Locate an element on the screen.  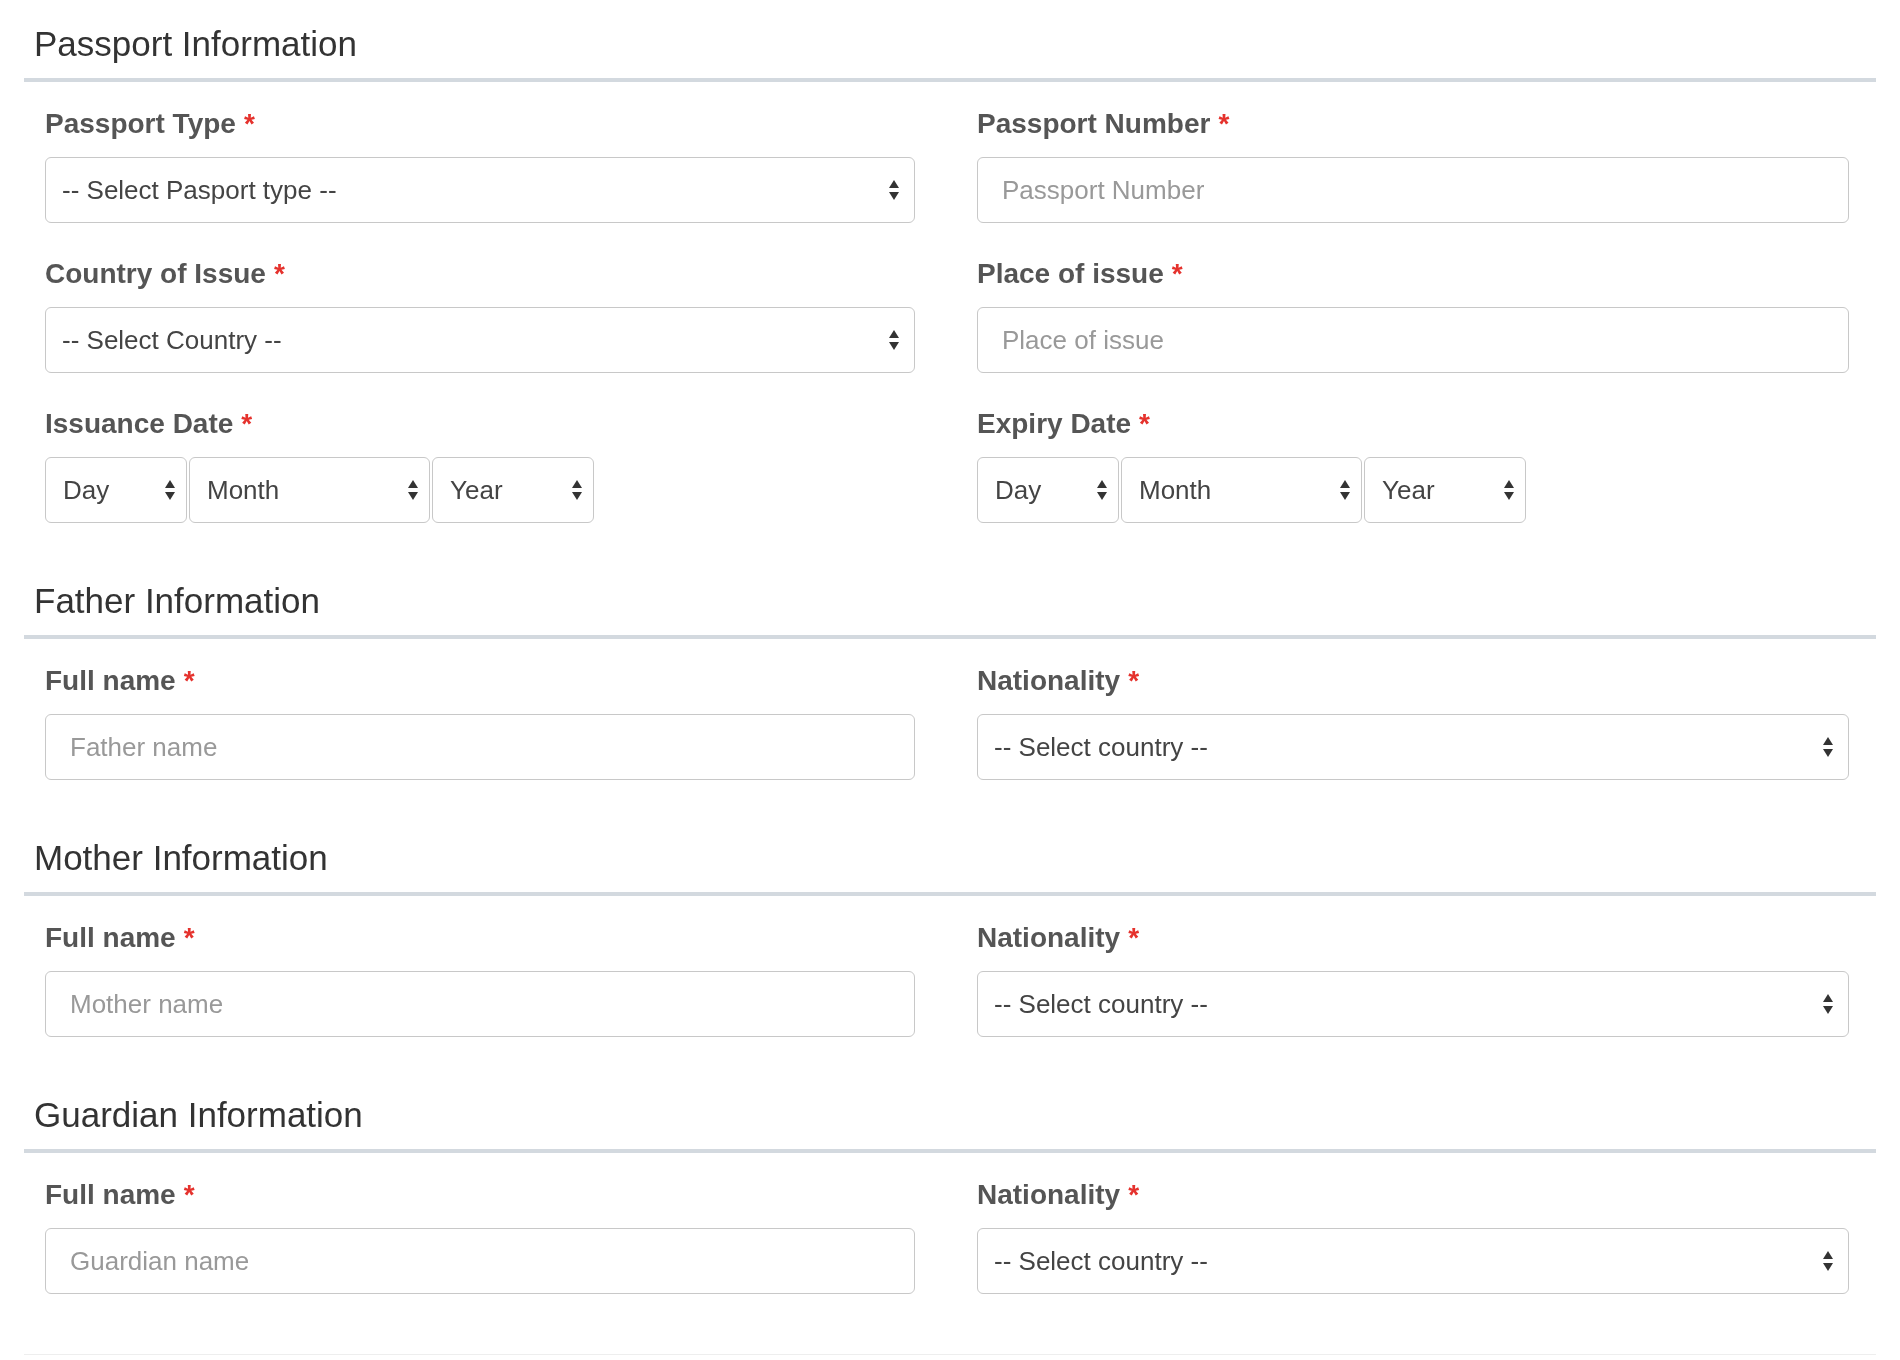
text-field: Guardian name is located at coordinates (480, 1261).